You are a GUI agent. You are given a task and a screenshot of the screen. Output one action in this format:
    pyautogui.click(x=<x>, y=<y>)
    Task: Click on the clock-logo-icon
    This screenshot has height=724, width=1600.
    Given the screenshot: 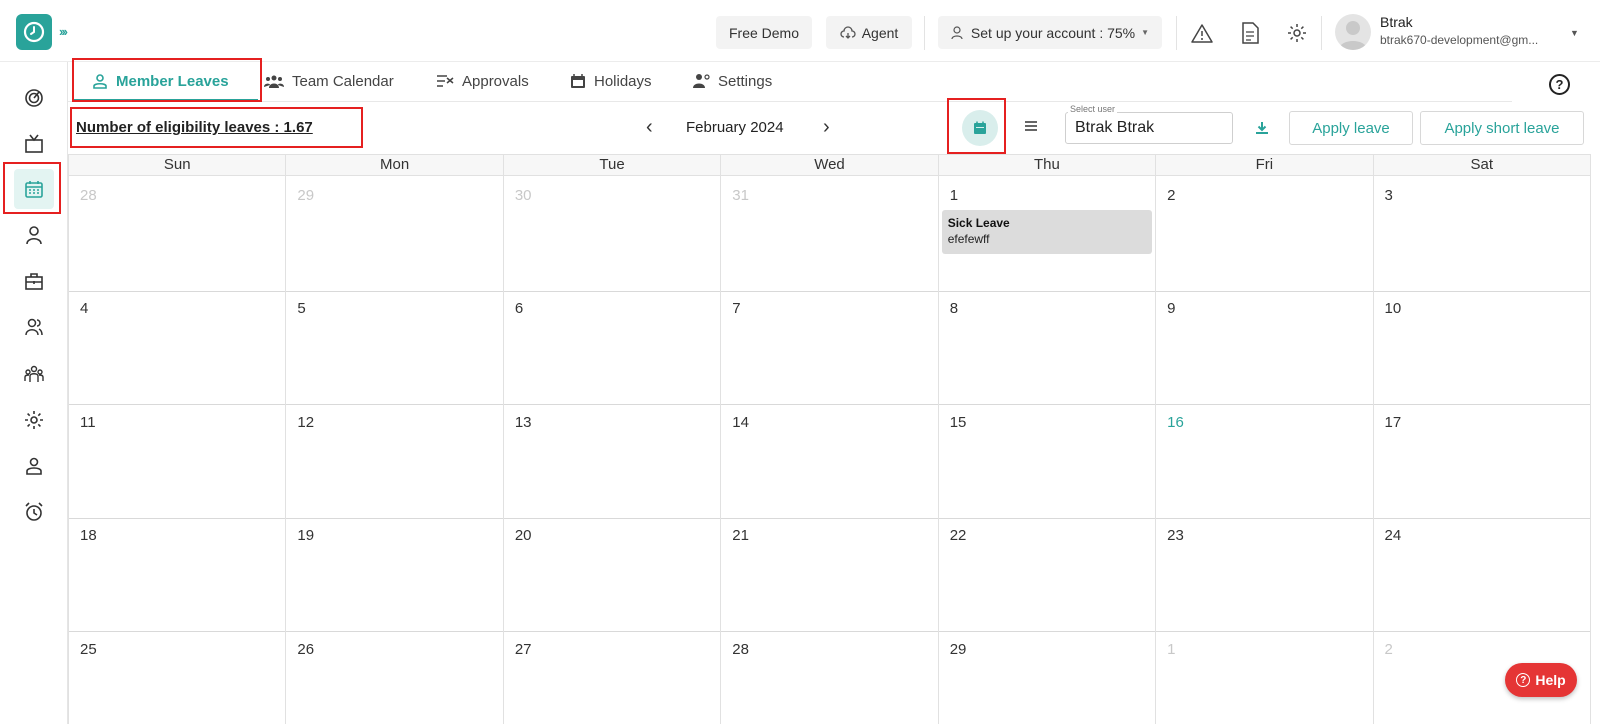 What is the action you would take?
    pyautogui.click(x=34, y=32)
    